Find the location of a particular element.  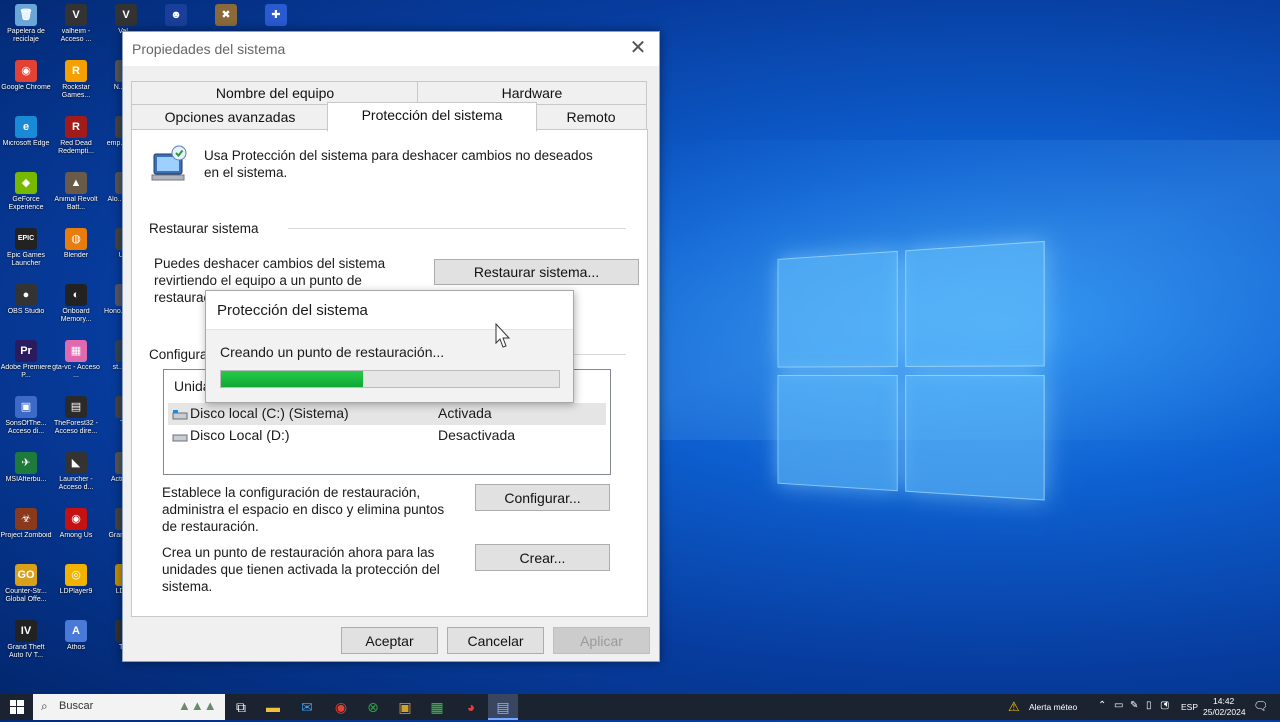

search-placeholder: Buscar is located at coordinates (76, 706).